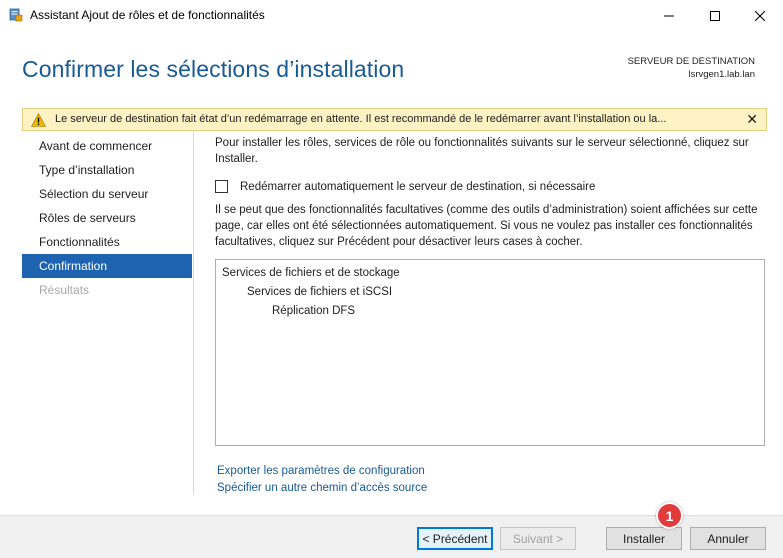 Image resolution: width=783 pixels, height=558 pixels. Describe the element at coordinates (38, 120) in the screenshot. I see `warning-icon` at that location.